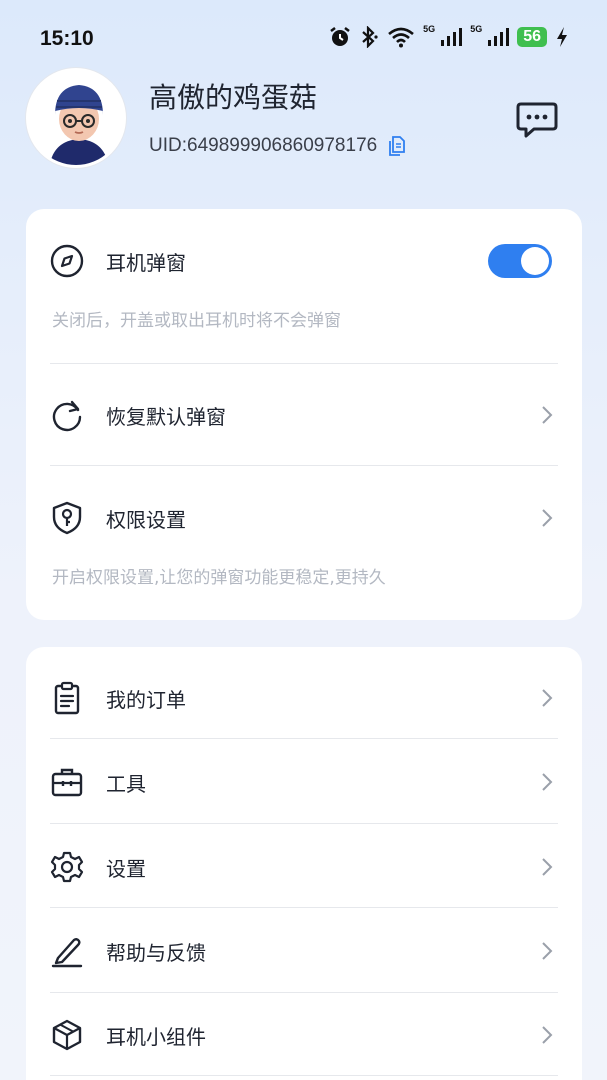 The image size is (607, 1080). Describe the element at coordinates (304, 261) in the screenshot. I see `popup-toggle-row: 耳机弹窗` at that location.